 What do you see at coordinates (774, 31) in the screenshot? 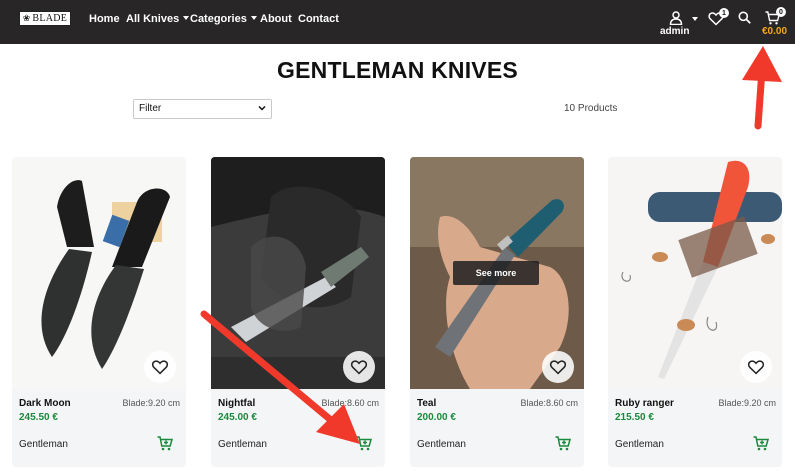
I see `cart-total: €0.00` at bounding box center [774, 31].